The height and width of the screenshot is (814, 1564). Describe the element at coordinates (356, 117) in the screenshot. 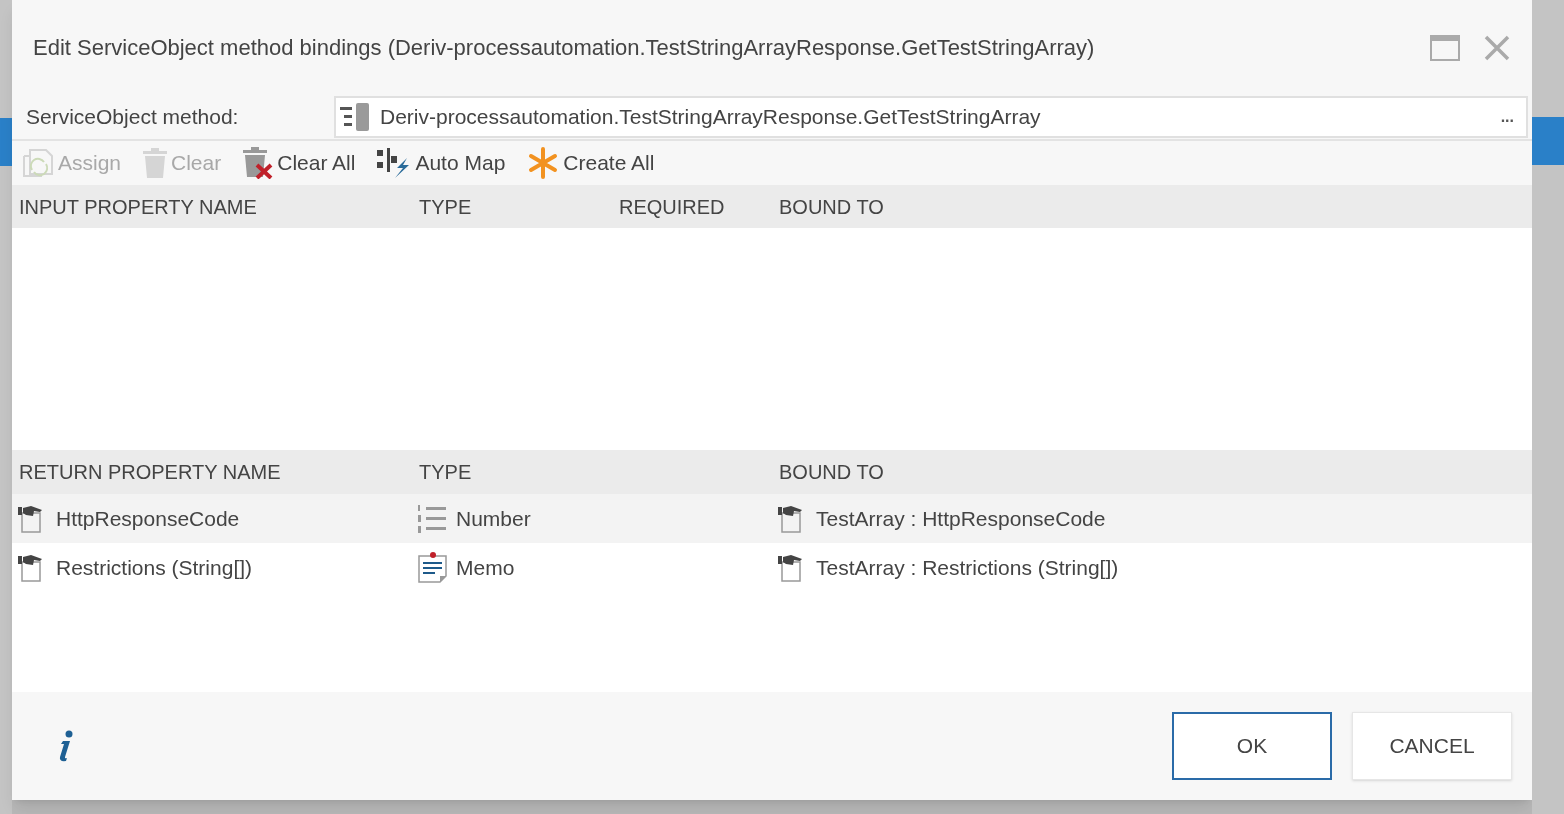

I see `list-icon` at that location.